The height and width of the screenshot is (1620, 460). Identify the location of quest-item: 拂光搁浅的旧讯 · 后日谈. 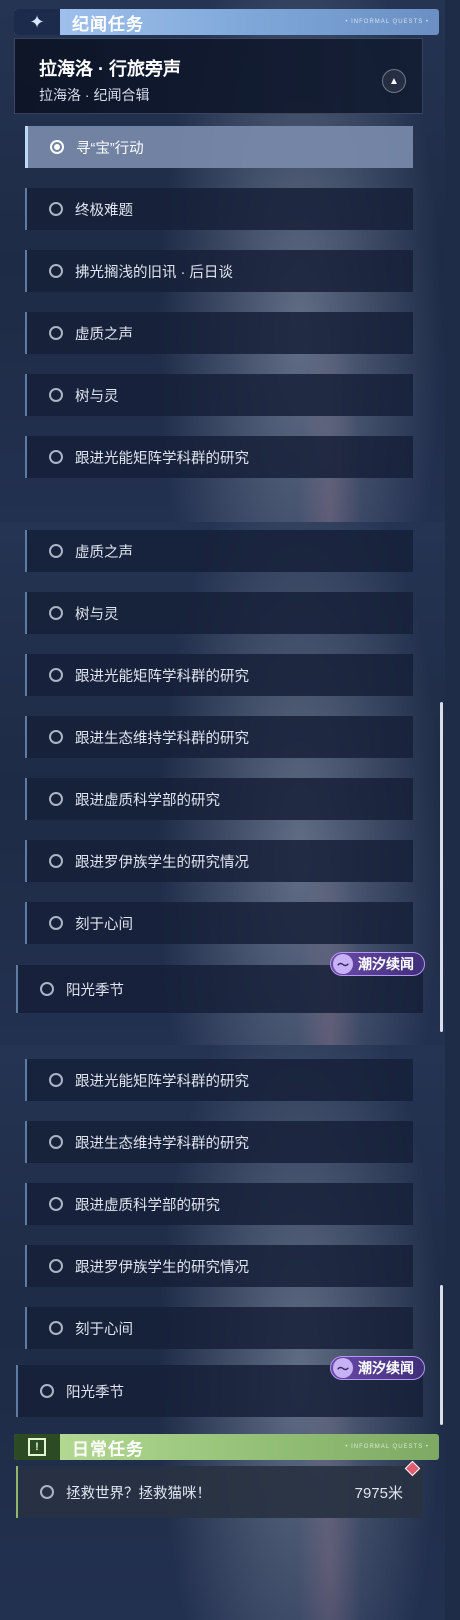
(219, 271).